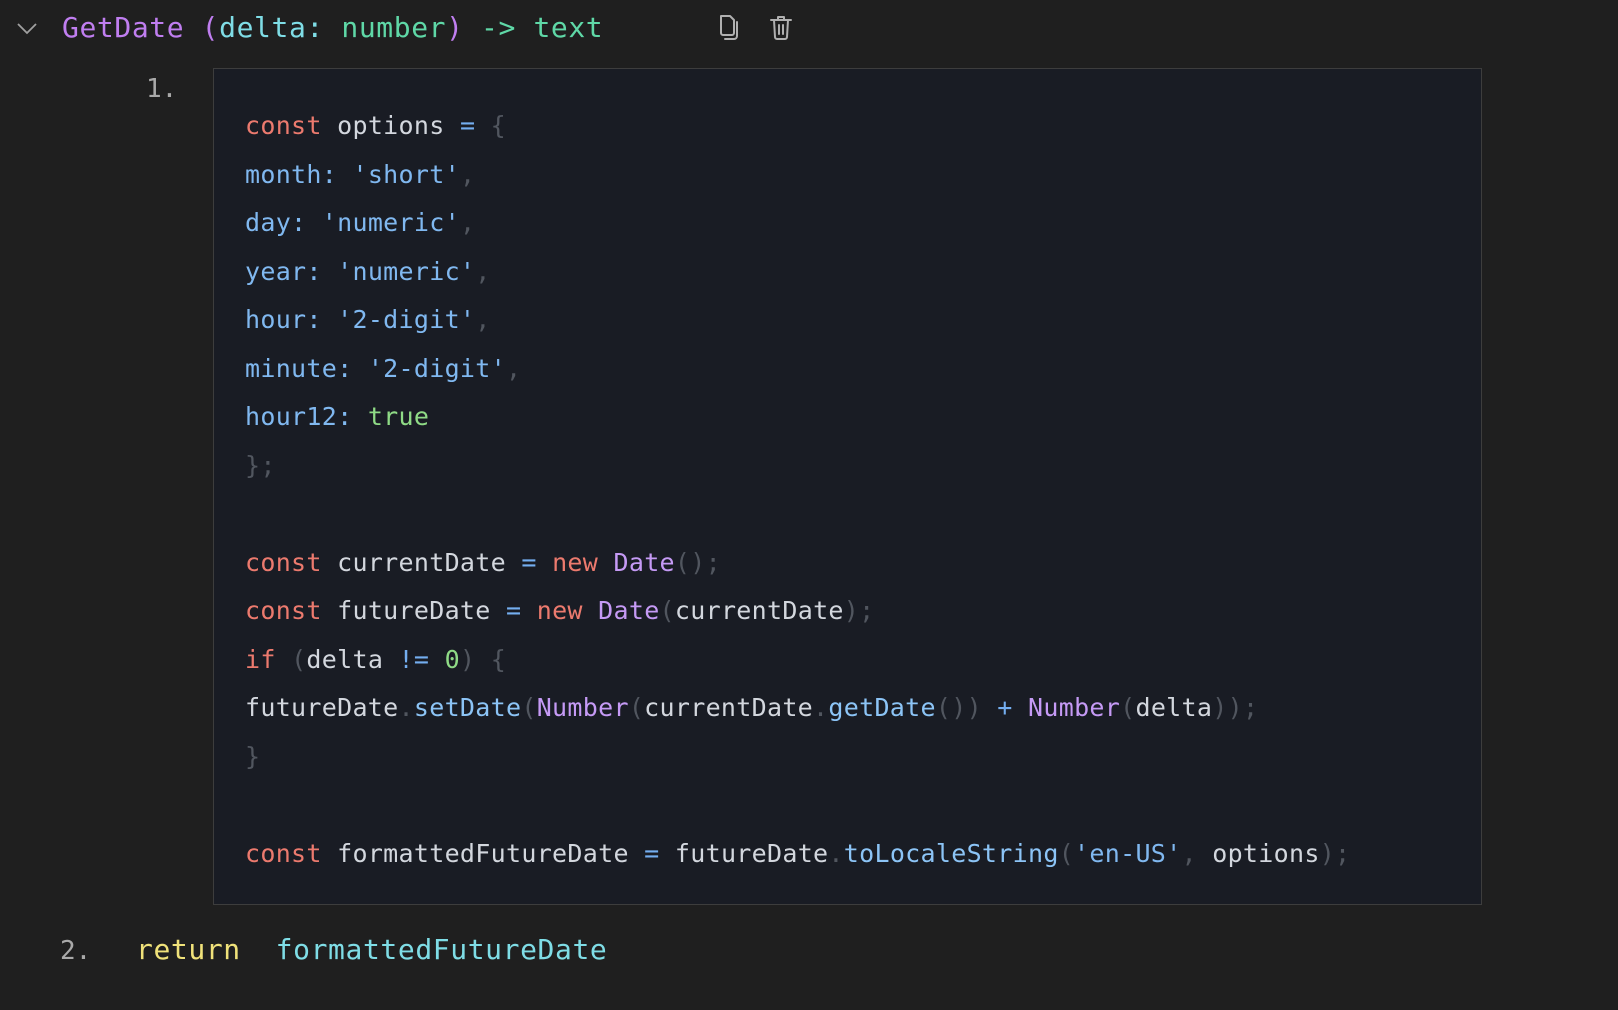  What do you see at coordinates (797, 324) in the screenshot?
I see `code-line: hour: '2-digit',` at bounding box center [797, 324].